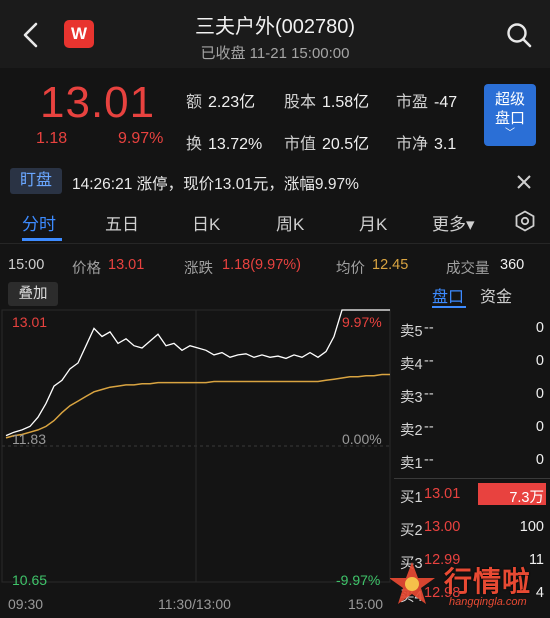 This screenshot has height=618, width=550. I want to click on stat-value: 1.58亿, so click(346, 102).